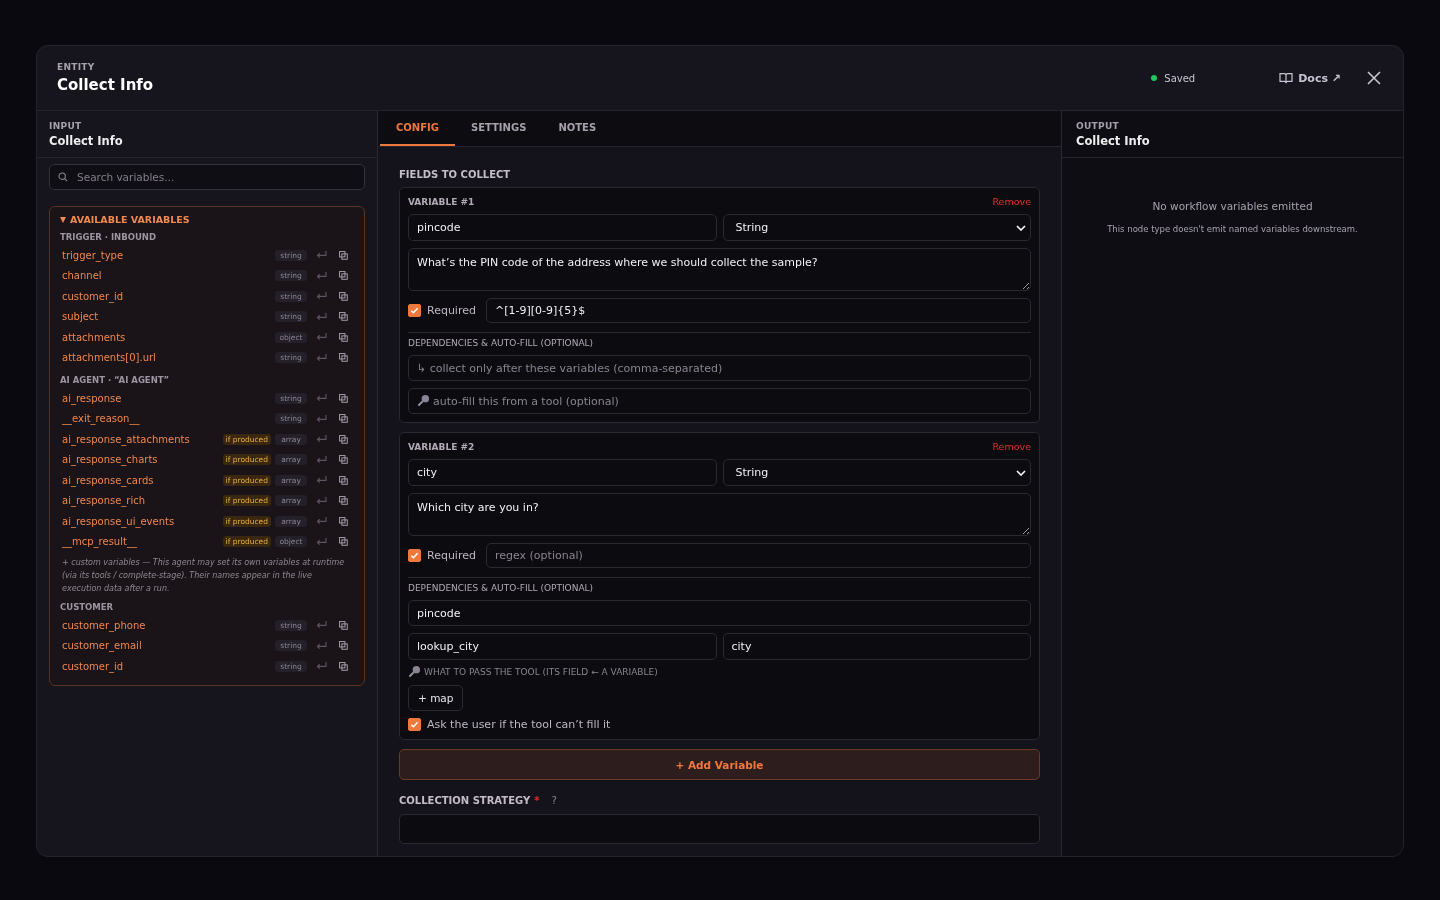 This screenshot has height=900, width=1440. Describe the element at coordinates (168, 276) in the screenshot. I see `variable-name: channel` at that location.